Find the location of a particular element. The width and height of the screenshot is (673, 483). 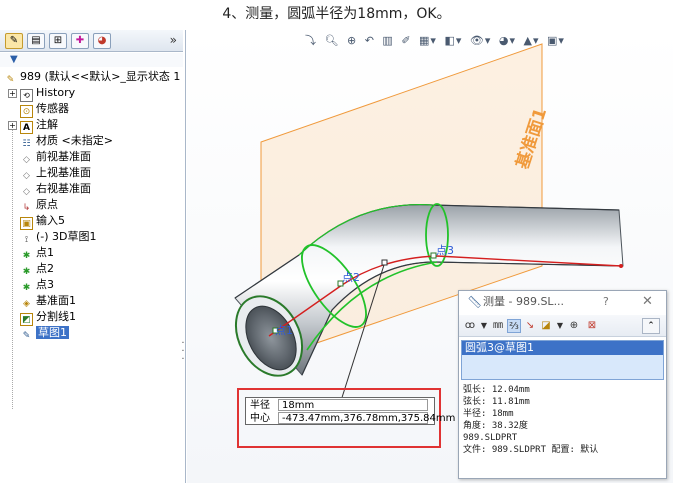

manager-tabbar: ✎ ▤ ⊞ ✚ ◕ » is located at coordinates (91, 41).